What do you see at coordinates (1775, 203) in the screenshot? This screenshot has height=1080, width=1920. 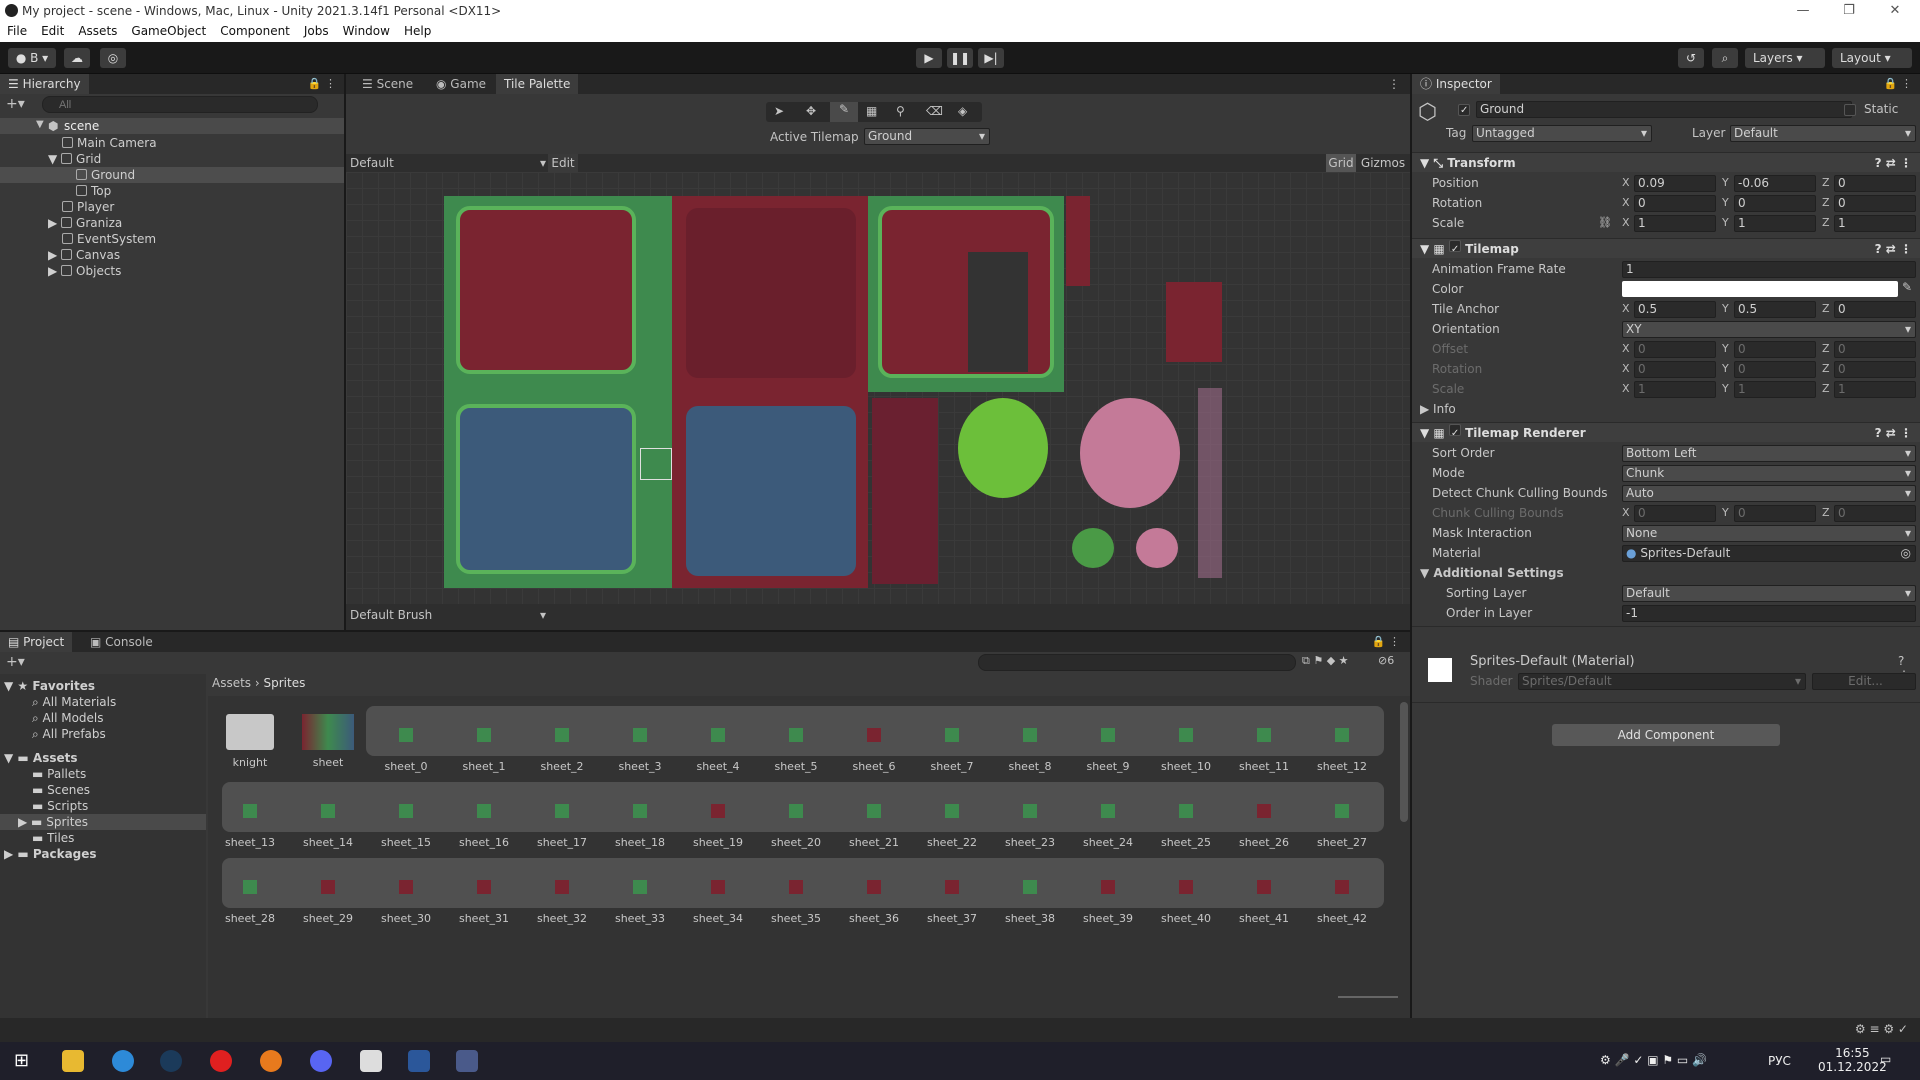 I see `rotation-y: 0` at bounding box center [1775, 203].